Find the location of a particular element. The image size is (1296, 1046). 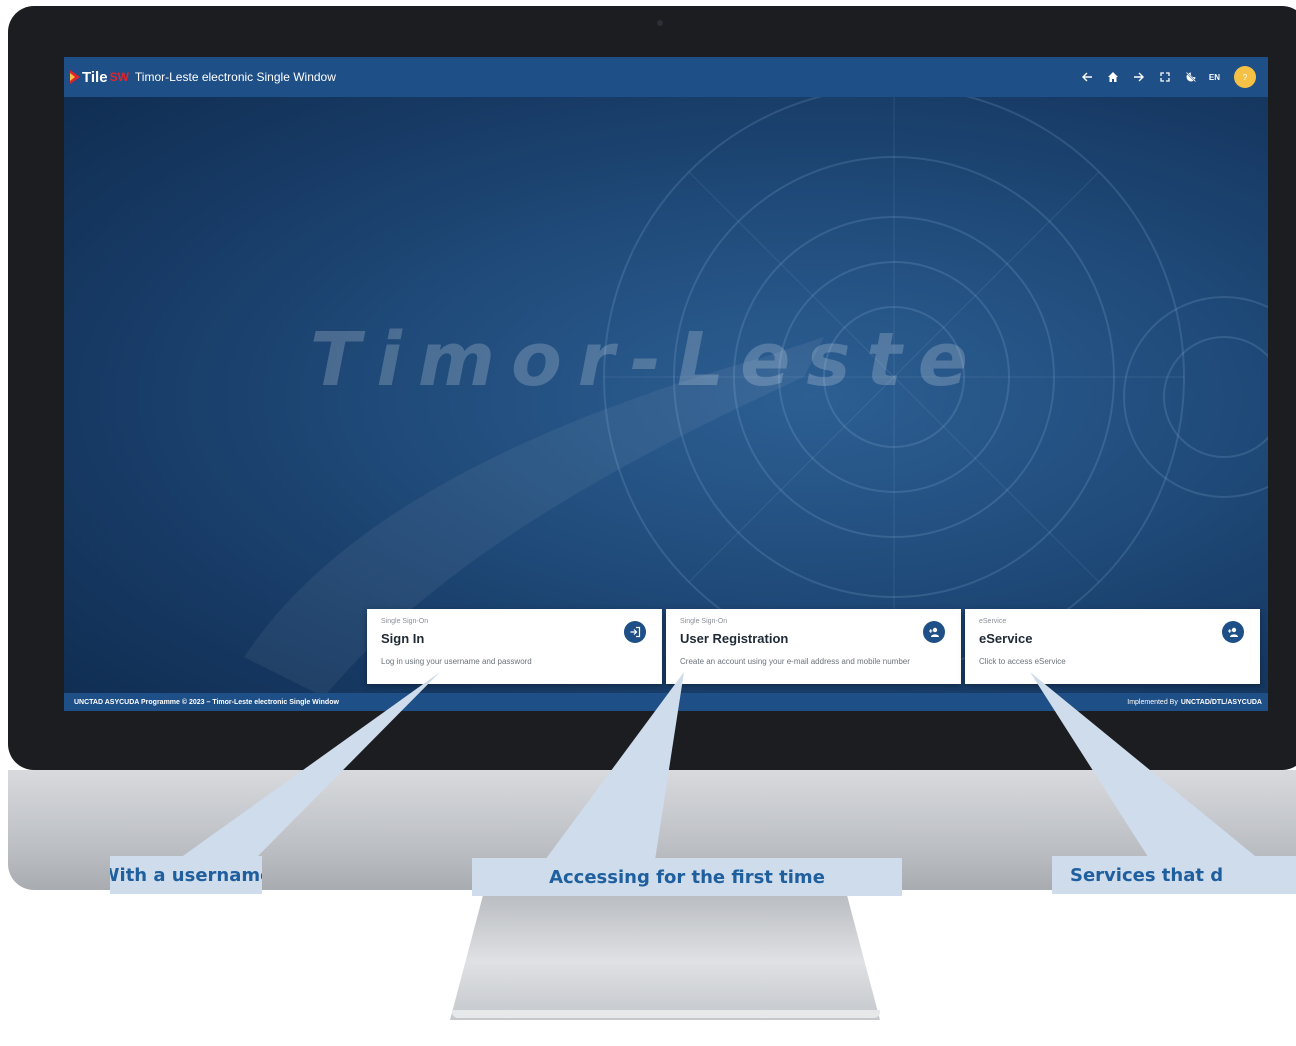

callout-with-username: With a username is located at coordinates (186, 875).